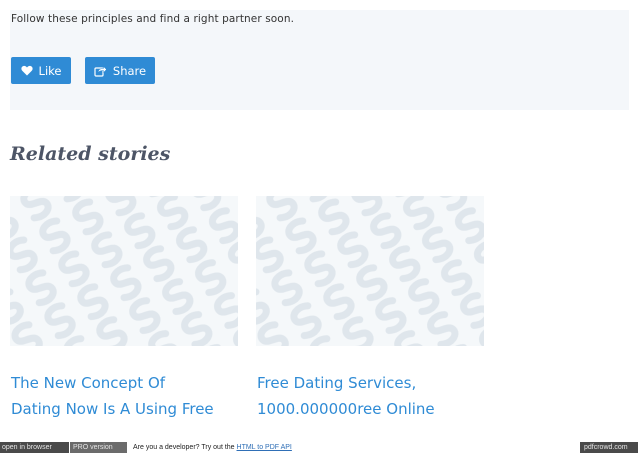  I want to click on pro-version-link: PRO version, so click(98, 447).